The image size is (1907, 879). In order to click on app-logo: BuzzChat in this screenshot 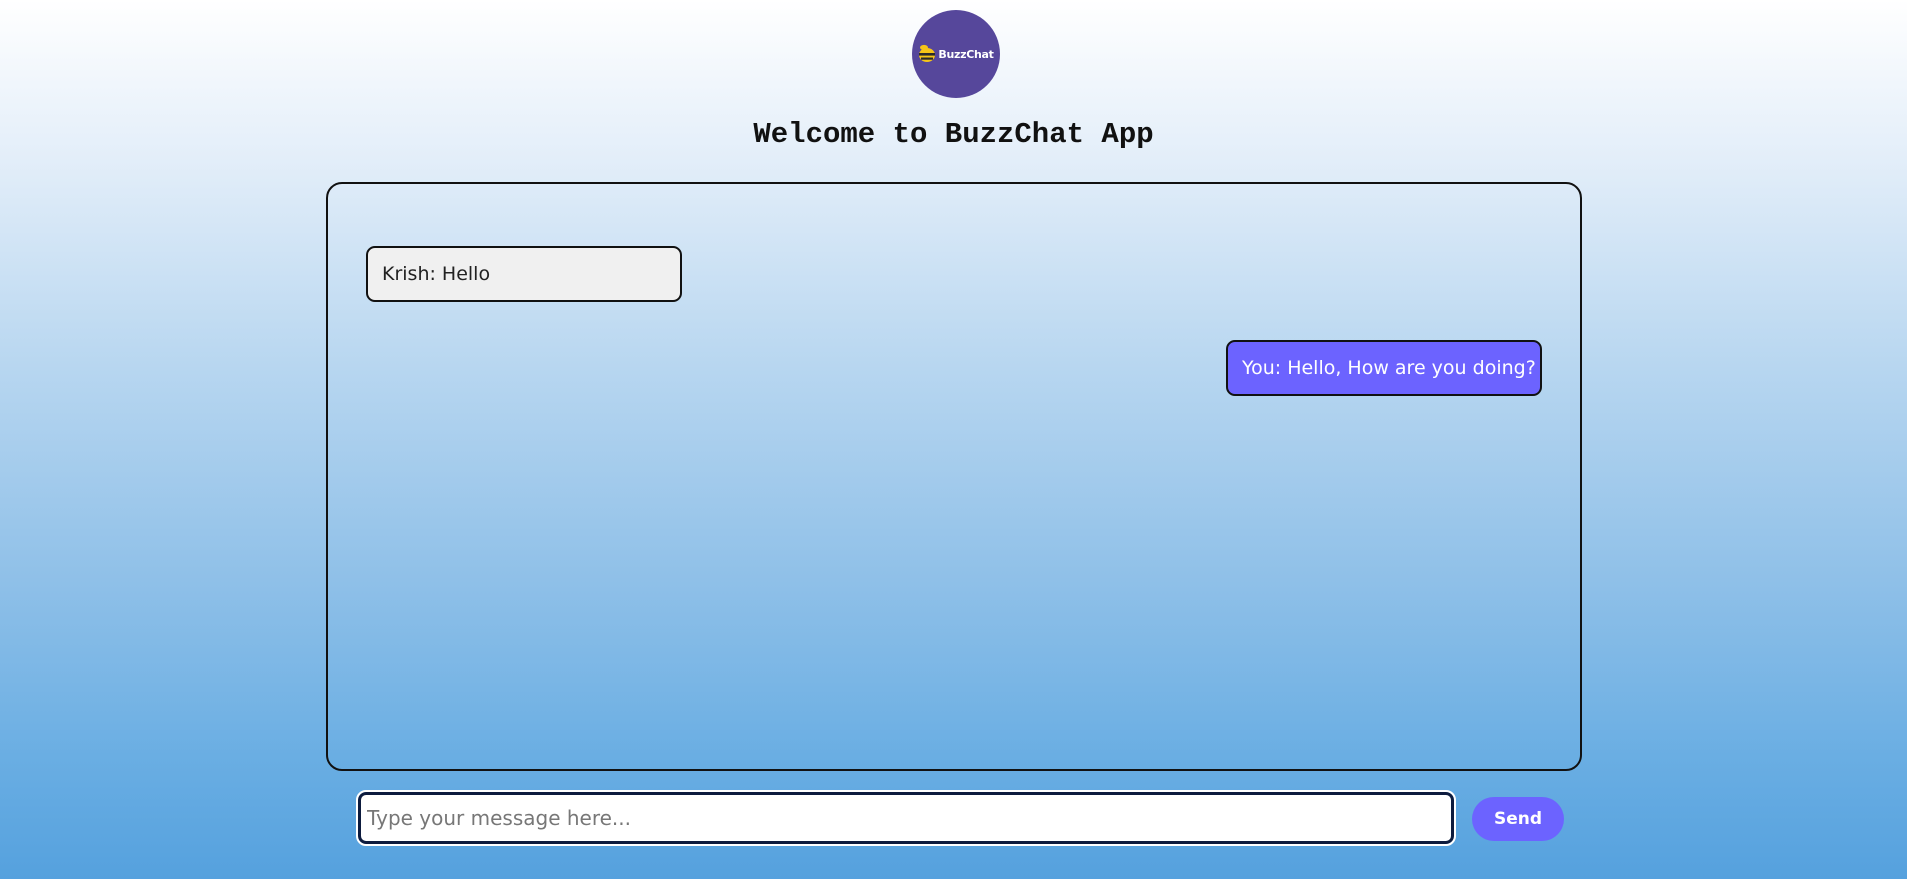, I will do `click(956, 54)`.